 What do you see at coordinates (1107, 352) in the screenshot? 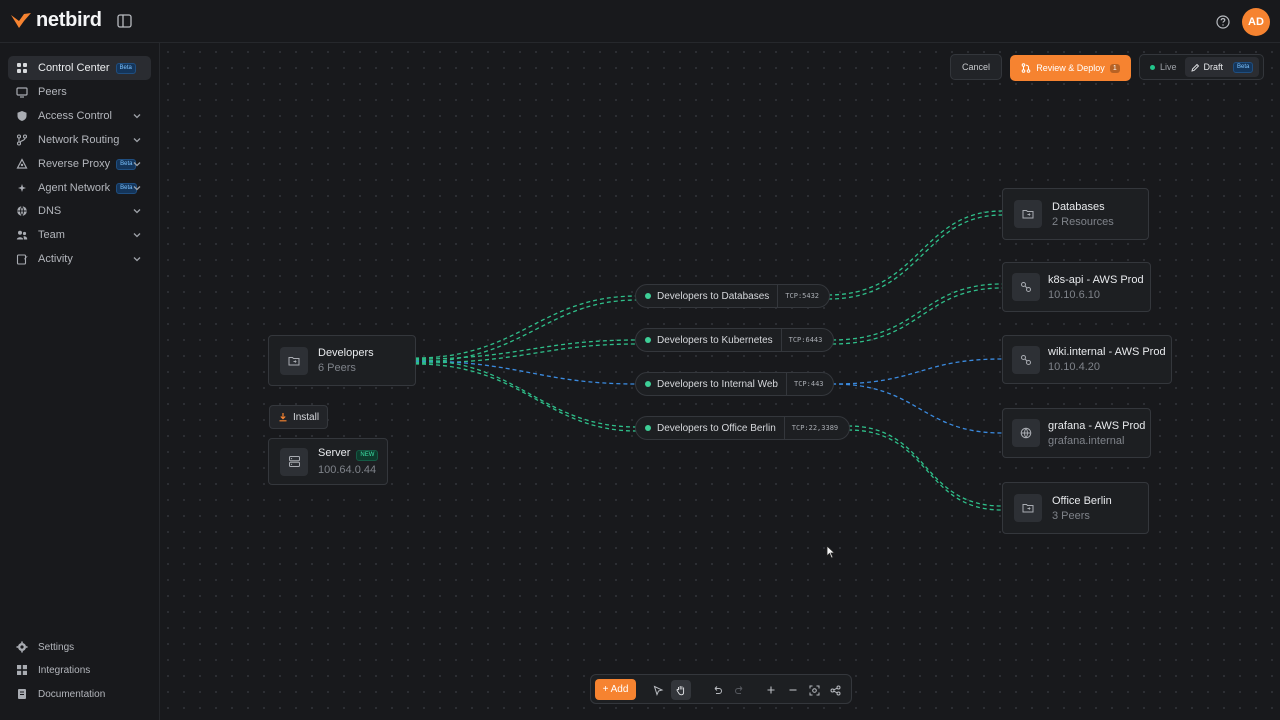
I see `node-title: wiki.internal - AWS Prod` at bounding box center [1107, 352].